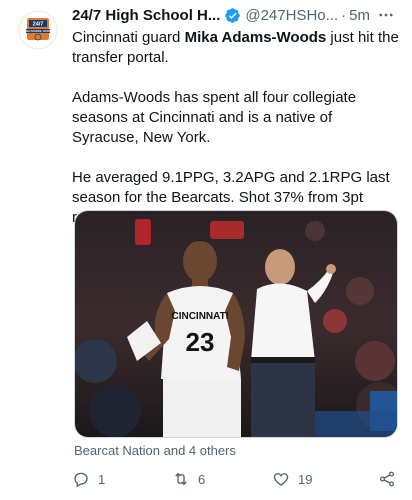 Image resolution: width=412 pixels, height=500 pixels. I want to click on reply-count: 1, so click(102, 479).